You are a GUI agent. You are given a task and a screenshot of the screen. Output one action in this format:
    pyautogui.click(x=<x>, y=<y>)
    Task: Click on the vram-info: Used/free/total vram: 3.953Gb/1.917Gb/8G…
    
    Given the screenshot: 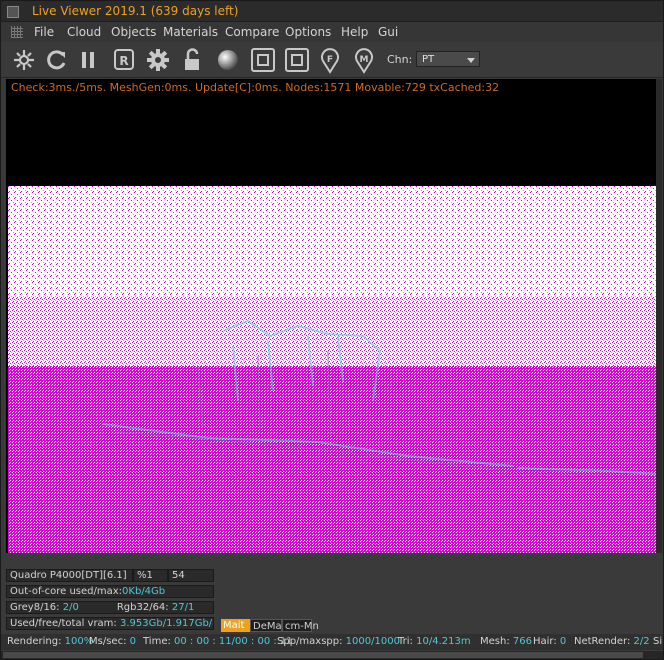 What is the action you would take?
    pyautogui.click(x=110, y=623)
    